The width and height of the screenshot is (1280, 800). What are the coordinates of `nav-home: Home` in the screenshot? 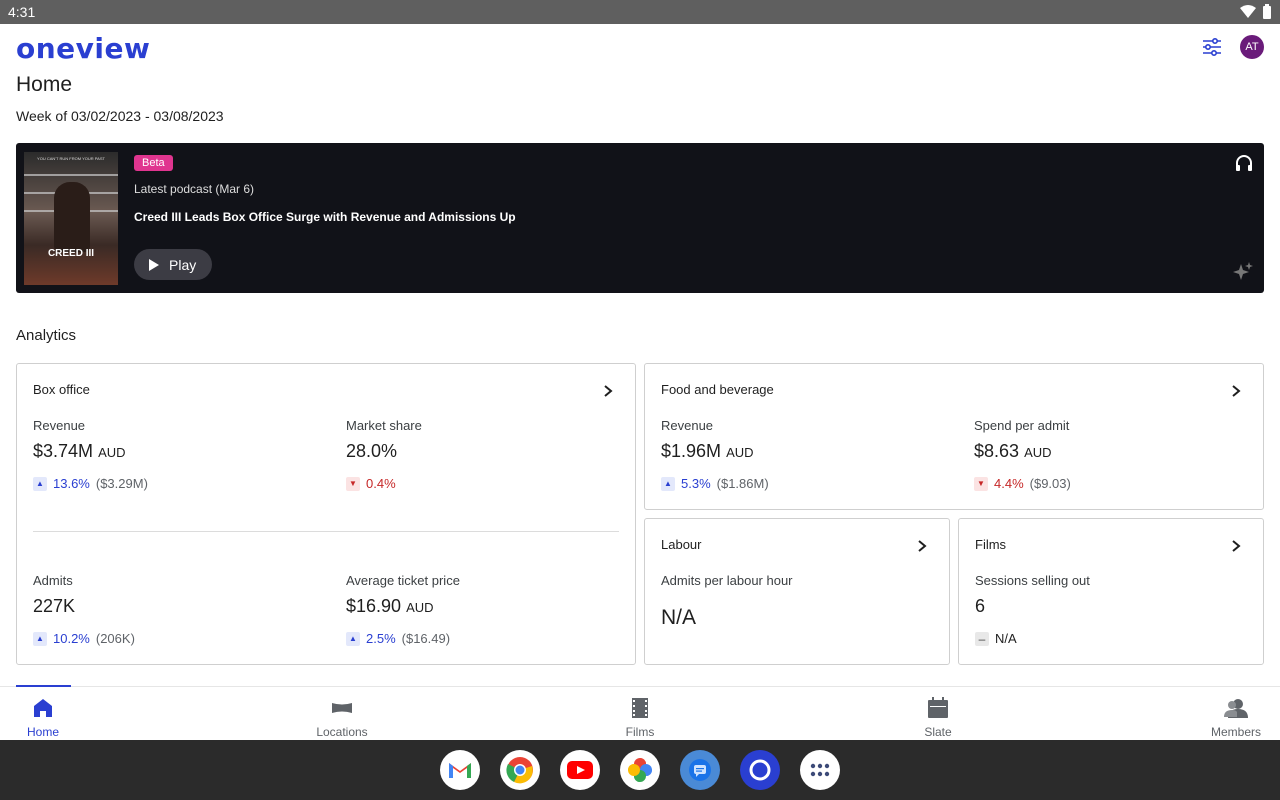 It's located at (46, 714).